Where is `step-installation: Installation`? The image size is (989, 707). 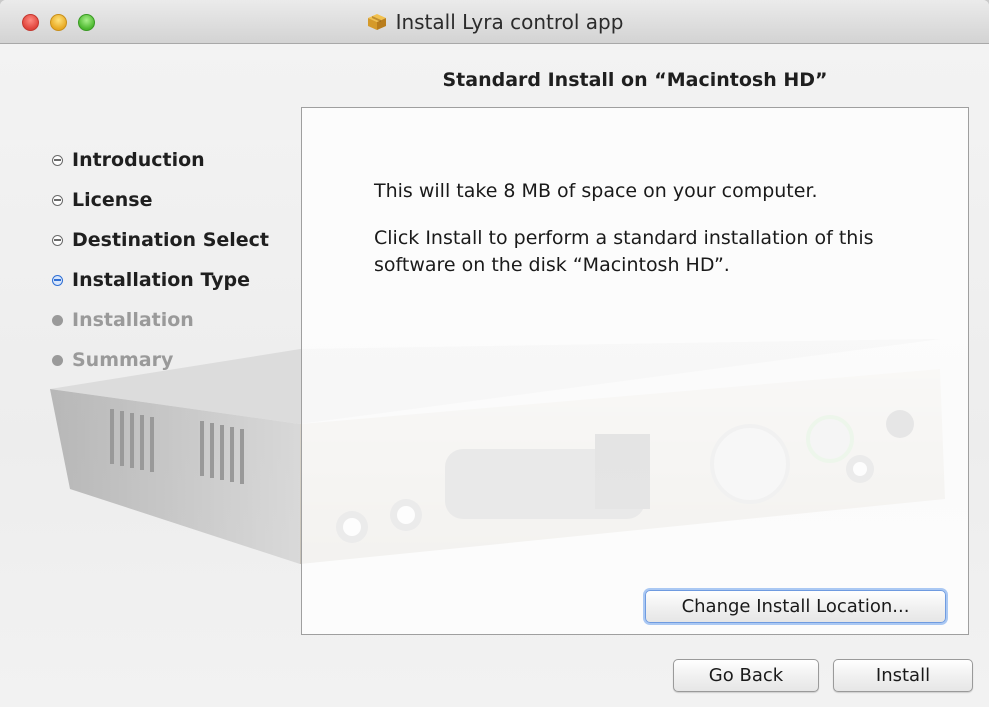 step-installation: Installation is located at coordinates (160, 320).